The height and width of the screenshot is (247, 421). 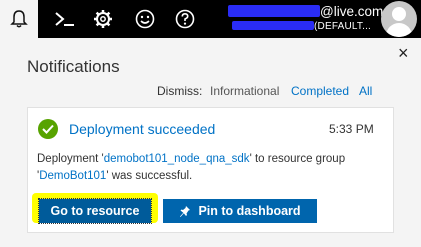 What do you see at coordinates (351, 129) in the screenshot?
I see `notification-time: 5:33 PM` at bounding box center [351, 129].